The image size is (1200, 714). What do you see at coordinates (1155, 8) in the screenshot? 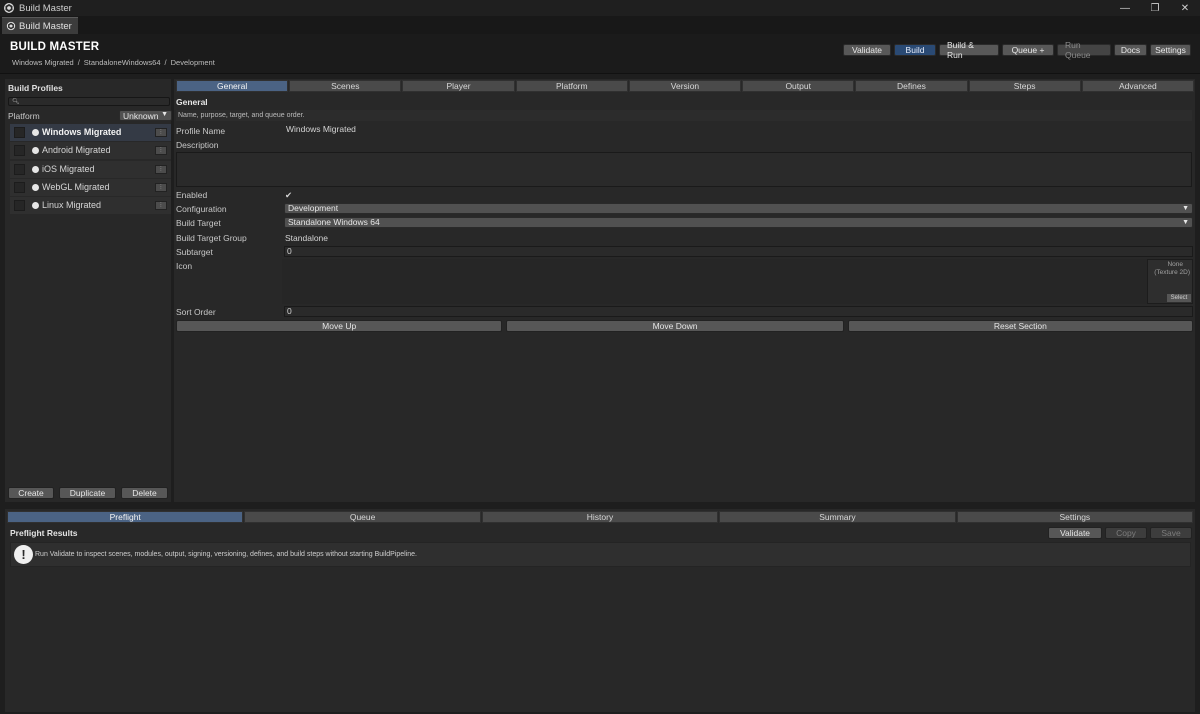
I see `restore-icon: ❐` at bounding box center [1155, 8].